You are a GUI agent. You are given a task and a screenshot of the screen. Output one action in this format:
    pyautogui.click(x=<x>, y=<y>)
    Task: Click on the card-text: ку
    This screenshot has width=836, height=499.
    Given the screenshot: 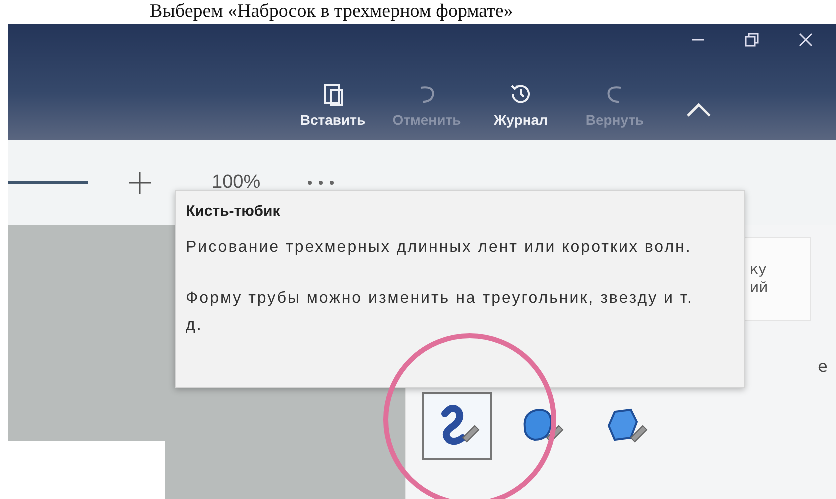 What is the action you would take?
    pyautogui.click(x=759, y=270)
    